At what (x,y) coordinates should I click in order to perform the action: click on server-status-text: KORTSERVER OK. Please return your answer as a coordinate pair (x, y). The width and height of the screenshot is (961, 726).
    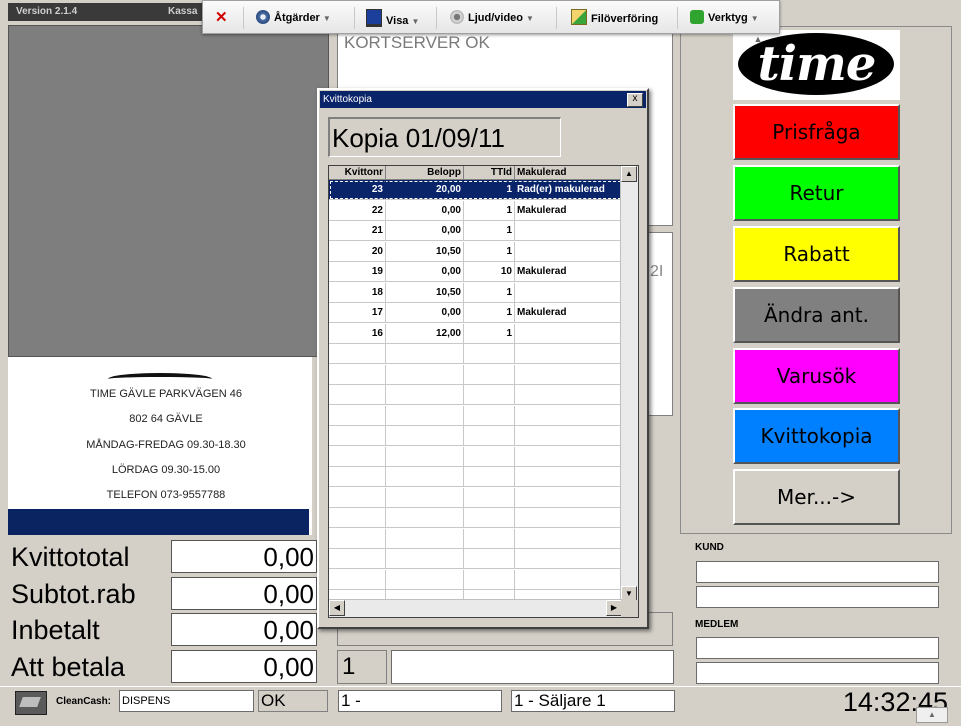
    Looking at the image, I should click on (417, 42).